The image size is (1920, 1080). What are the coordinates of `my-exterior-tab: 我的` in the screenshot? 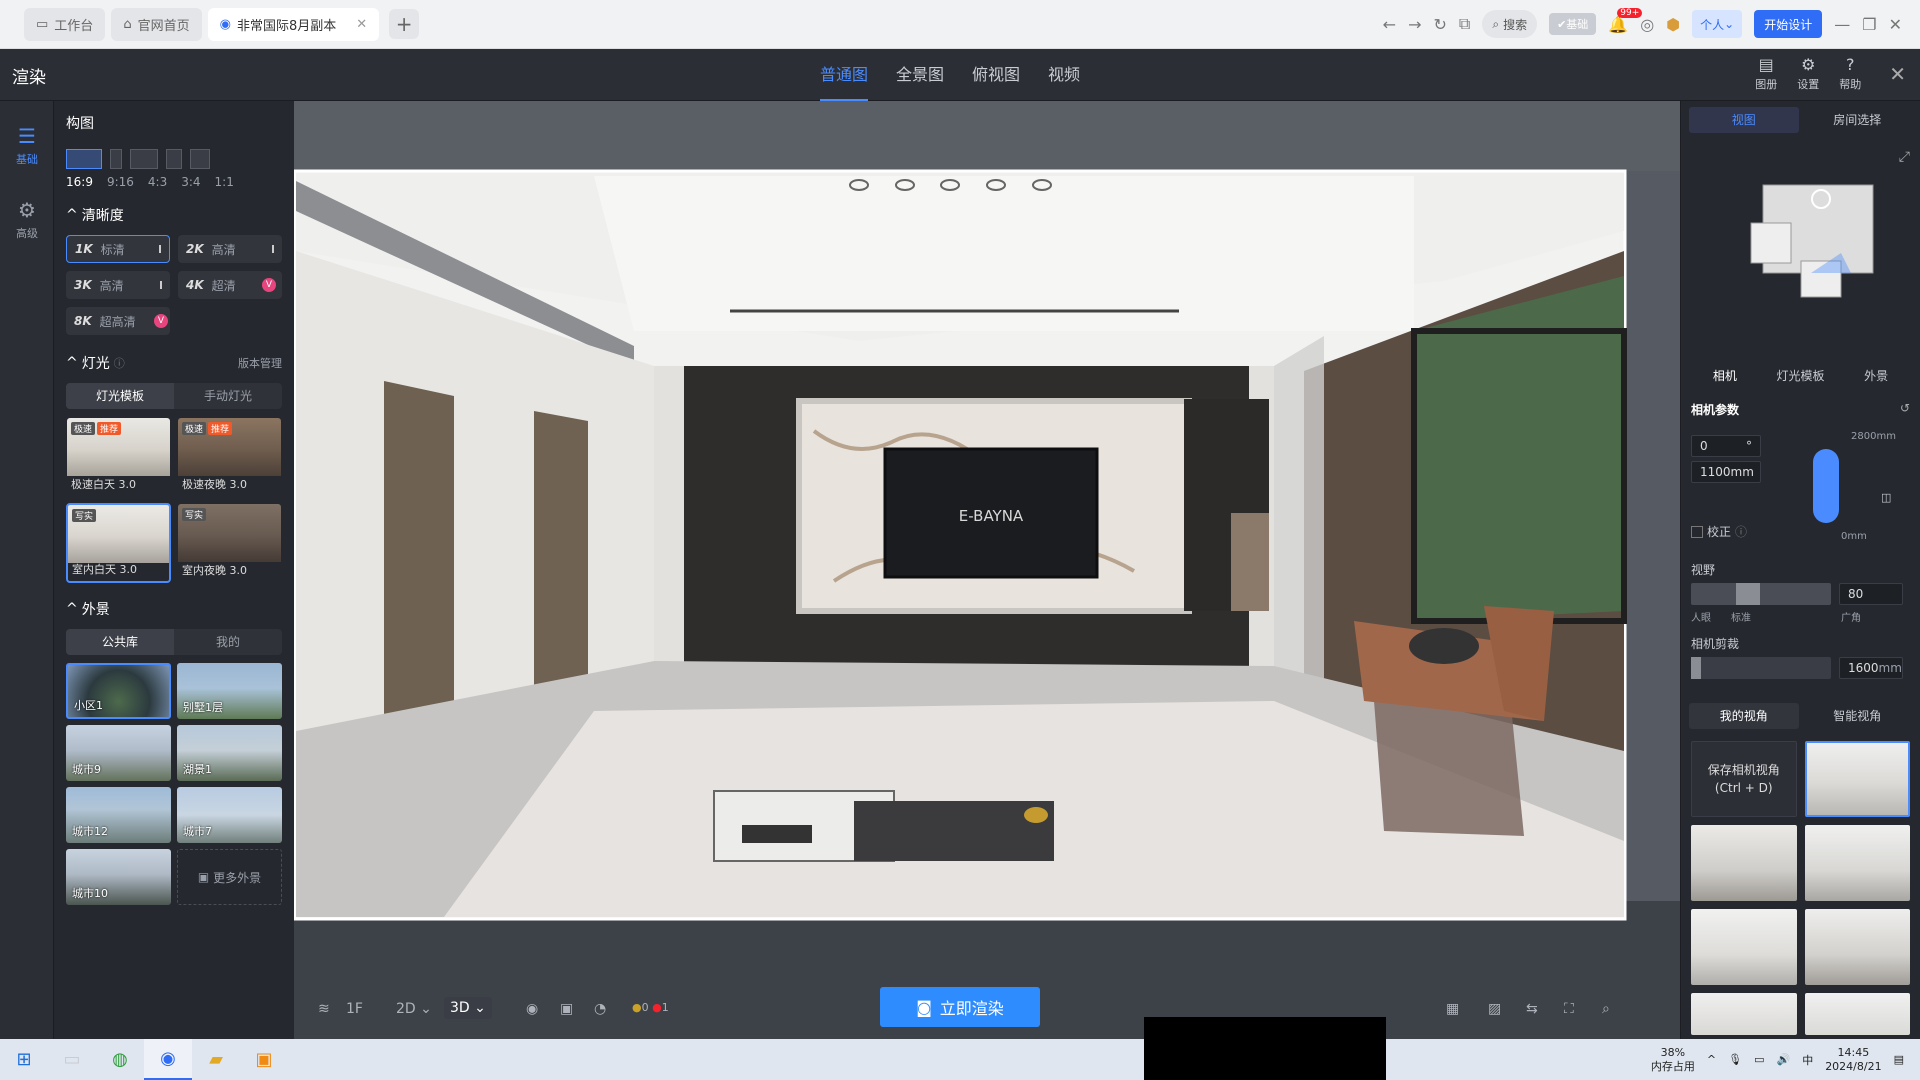 It's located at (228, 642).